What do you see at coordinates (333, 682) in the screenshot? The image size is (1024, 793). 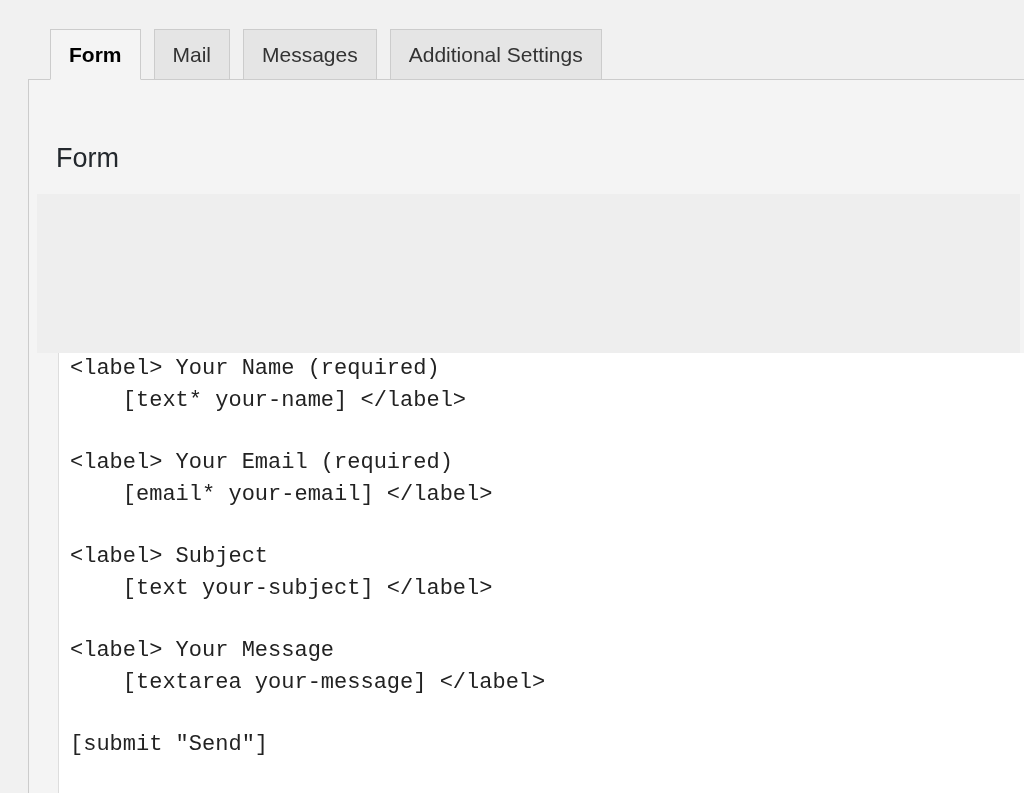 I see `code-line: [textarea your-message] </label>` at bounding box center [333, 682].